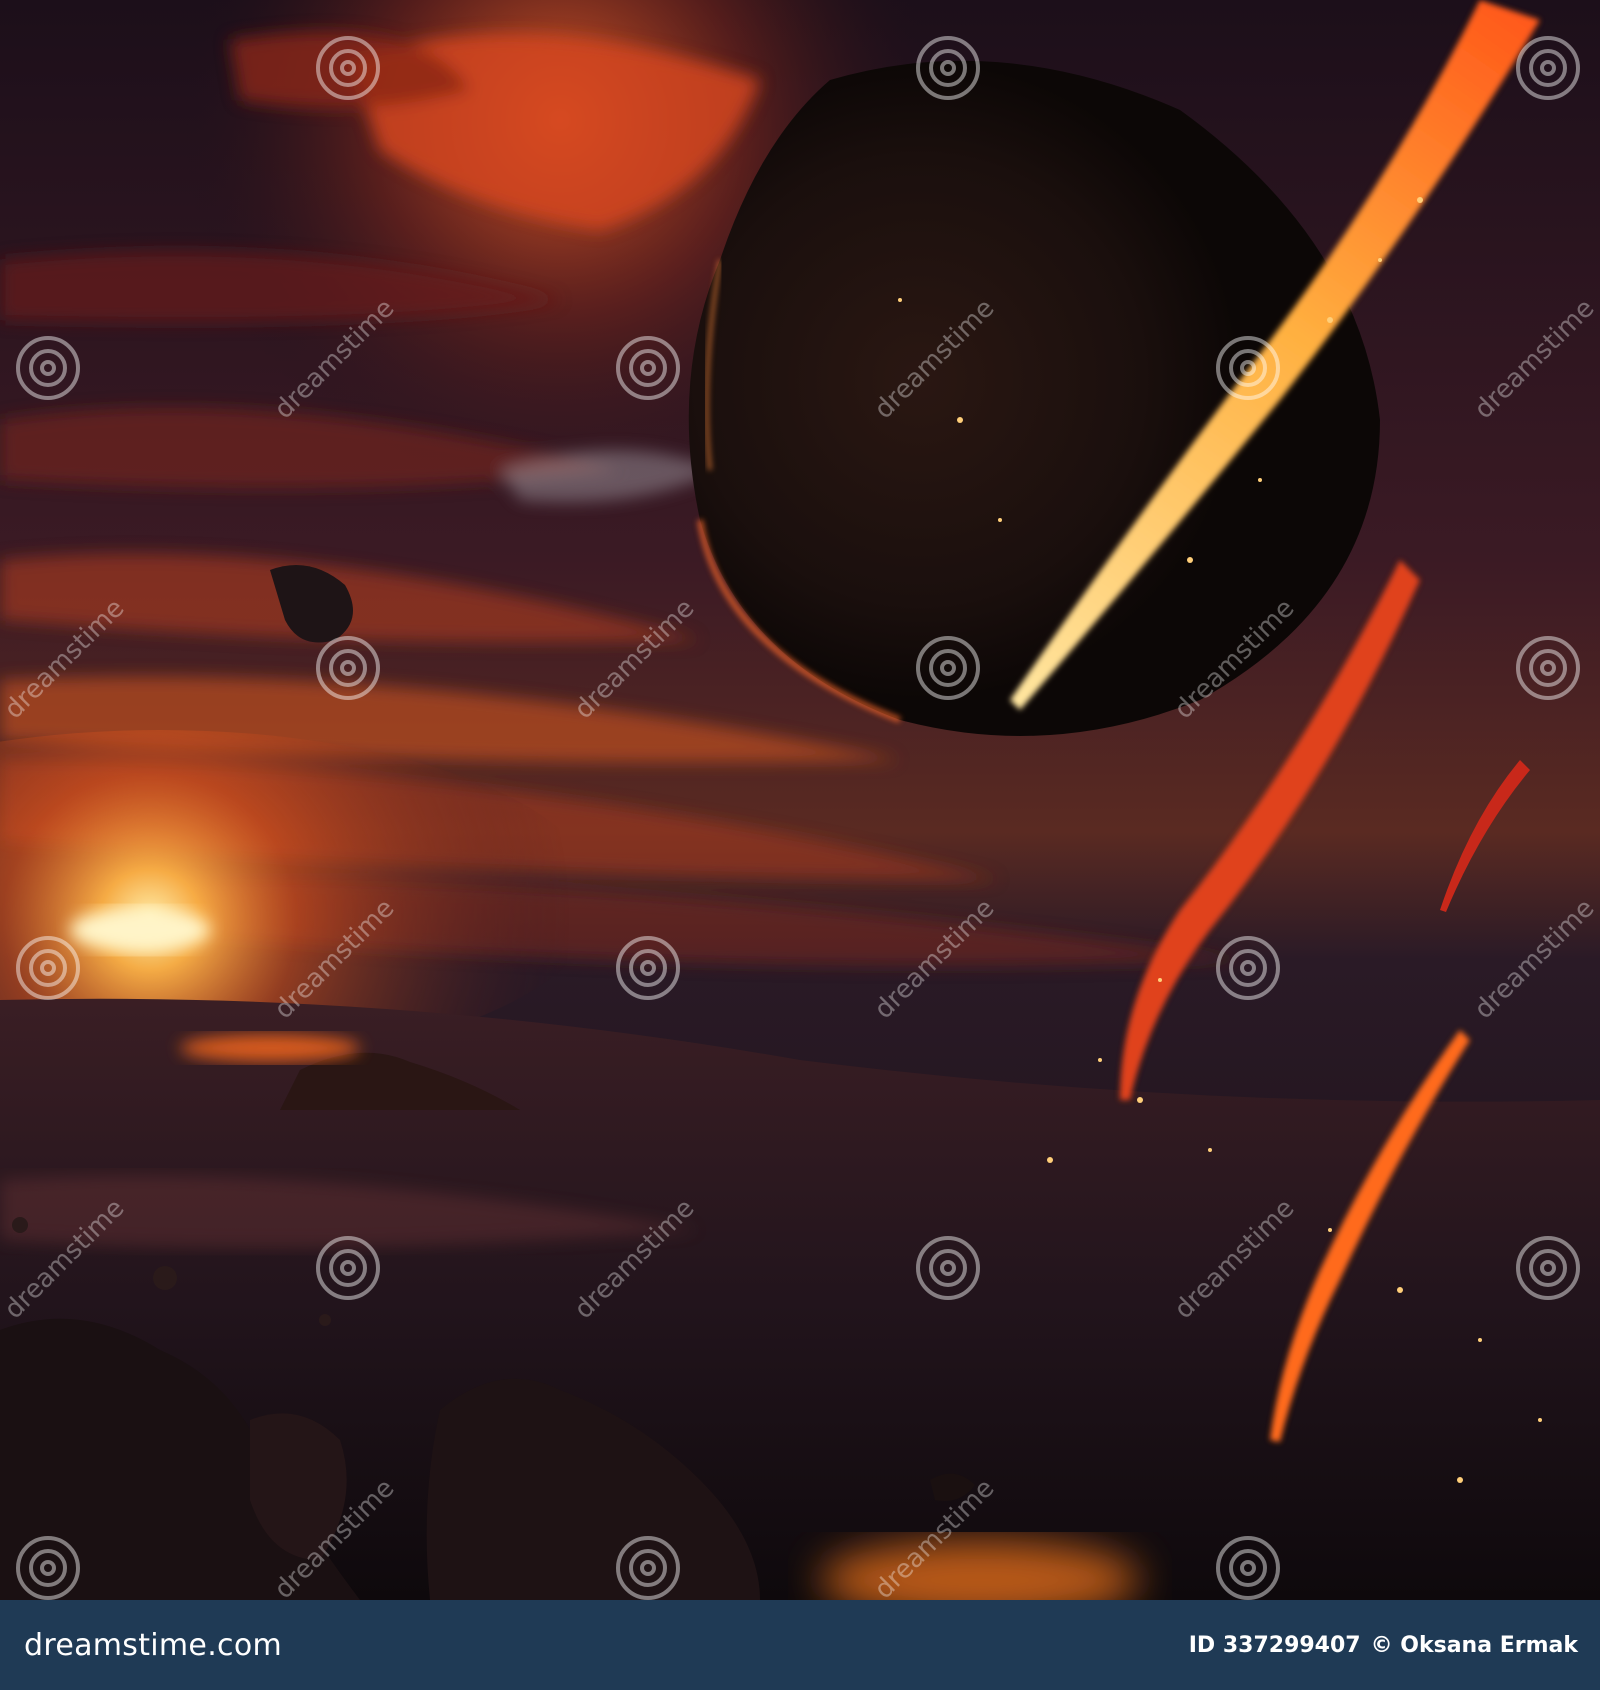 The height and width of the screenshot is (1690, 1600). What do you see at coordinates (270, 1048) in the screenshot?
I see `lava-glow-horizon` at bounding box center [270, 1048].